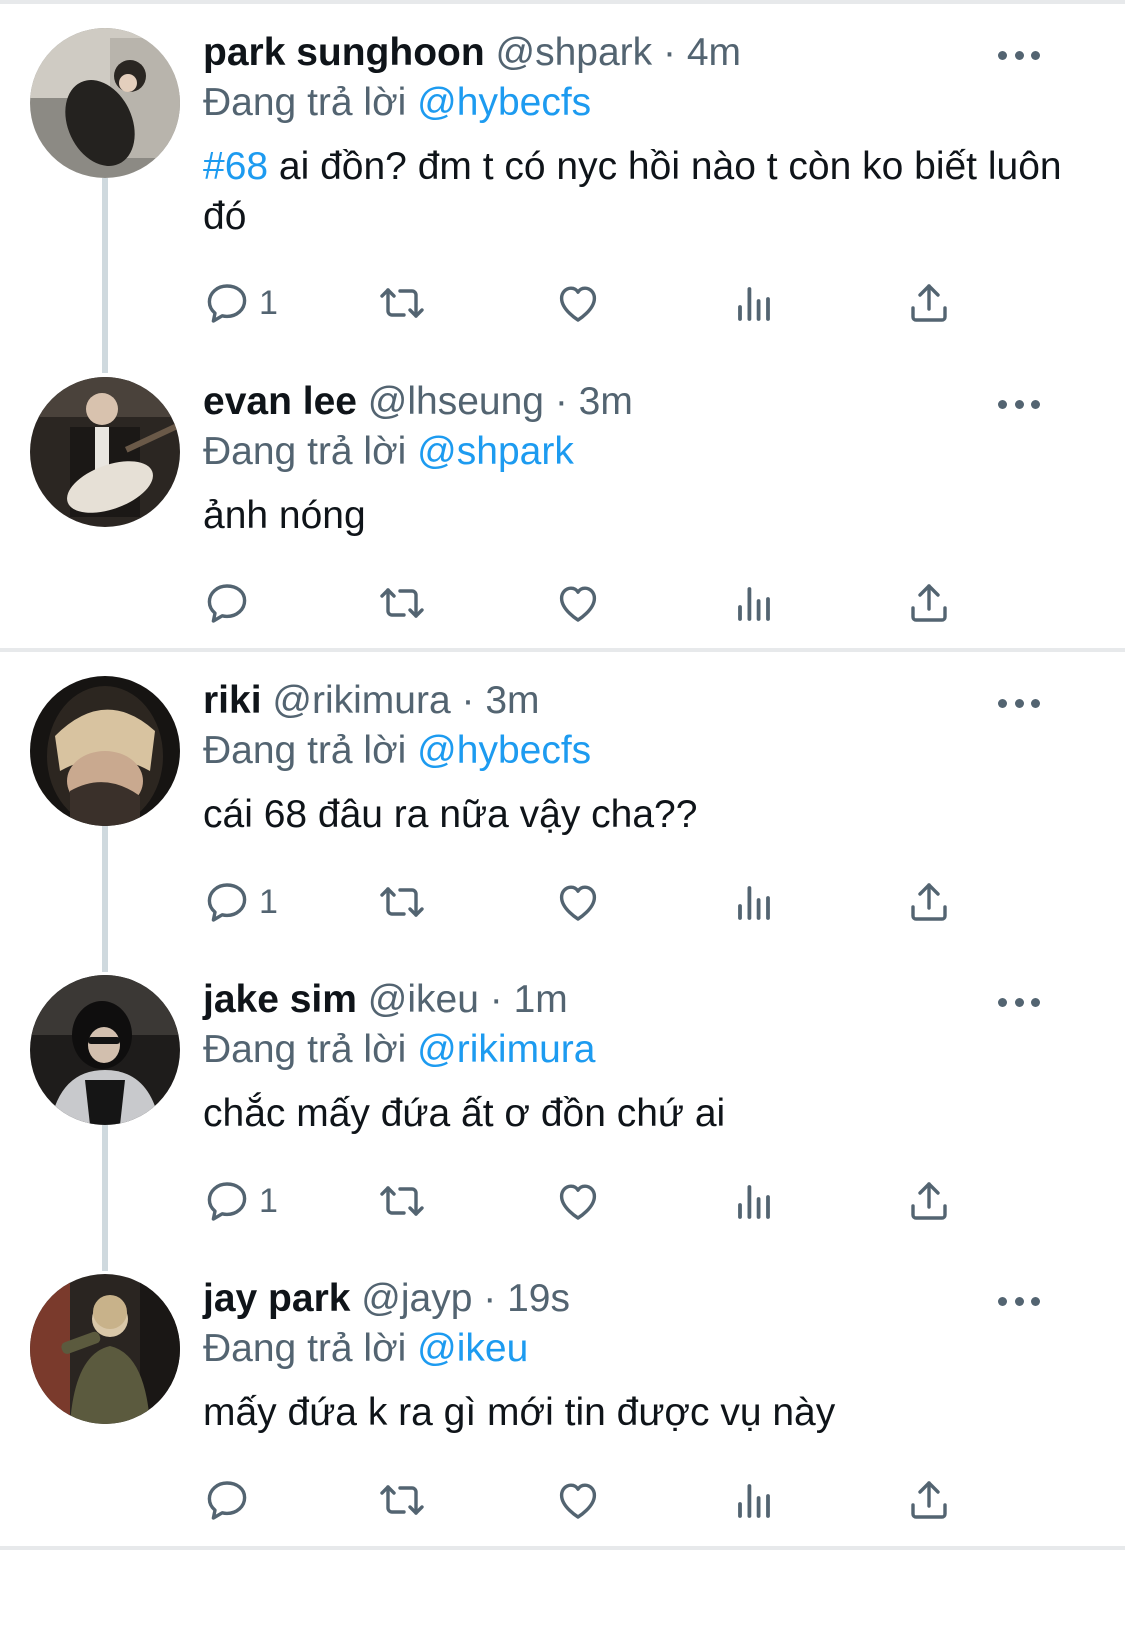 The width and height of the screenshot is (1125, 1635). Describe the element at coordinates (574, 52) in the screenshot. I see `handle: @shpark` at that location.